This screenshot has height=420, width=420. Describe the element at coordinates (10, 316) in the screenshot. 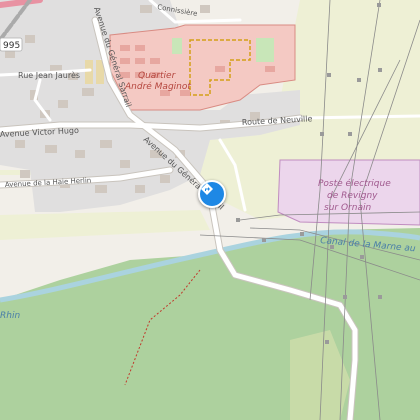

I see `waterway-label-rhin: Rhin` at that location.